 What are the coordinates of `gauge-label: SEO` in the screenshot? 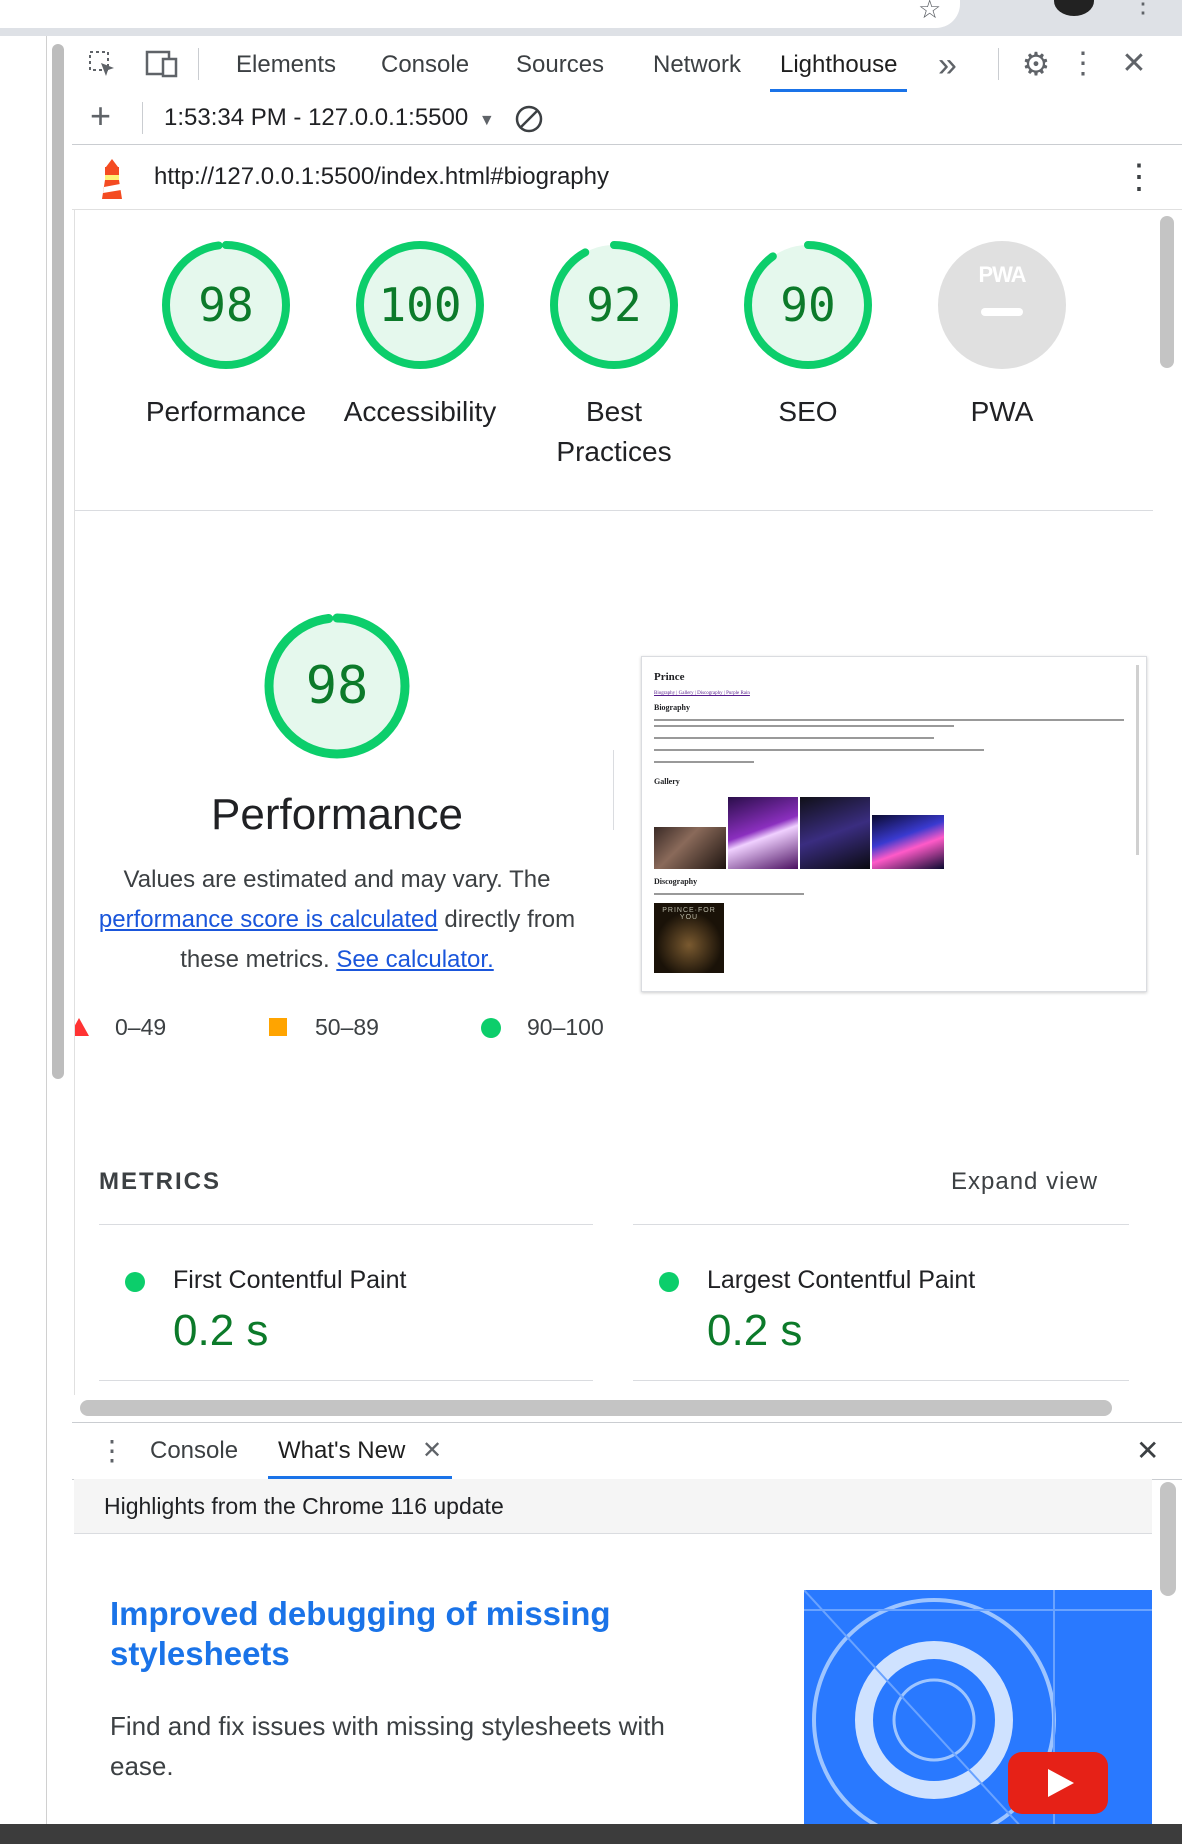 It's located at (808, 411).